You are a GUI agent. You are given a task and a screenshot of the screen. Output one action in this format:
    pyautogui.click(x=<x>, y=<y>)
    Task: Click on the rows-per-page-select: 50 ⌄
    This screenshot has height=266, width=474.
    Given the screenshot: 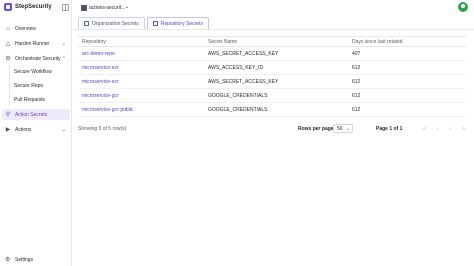 What is the action you would take?
    pyautogui.click(x=343, y=128)
    